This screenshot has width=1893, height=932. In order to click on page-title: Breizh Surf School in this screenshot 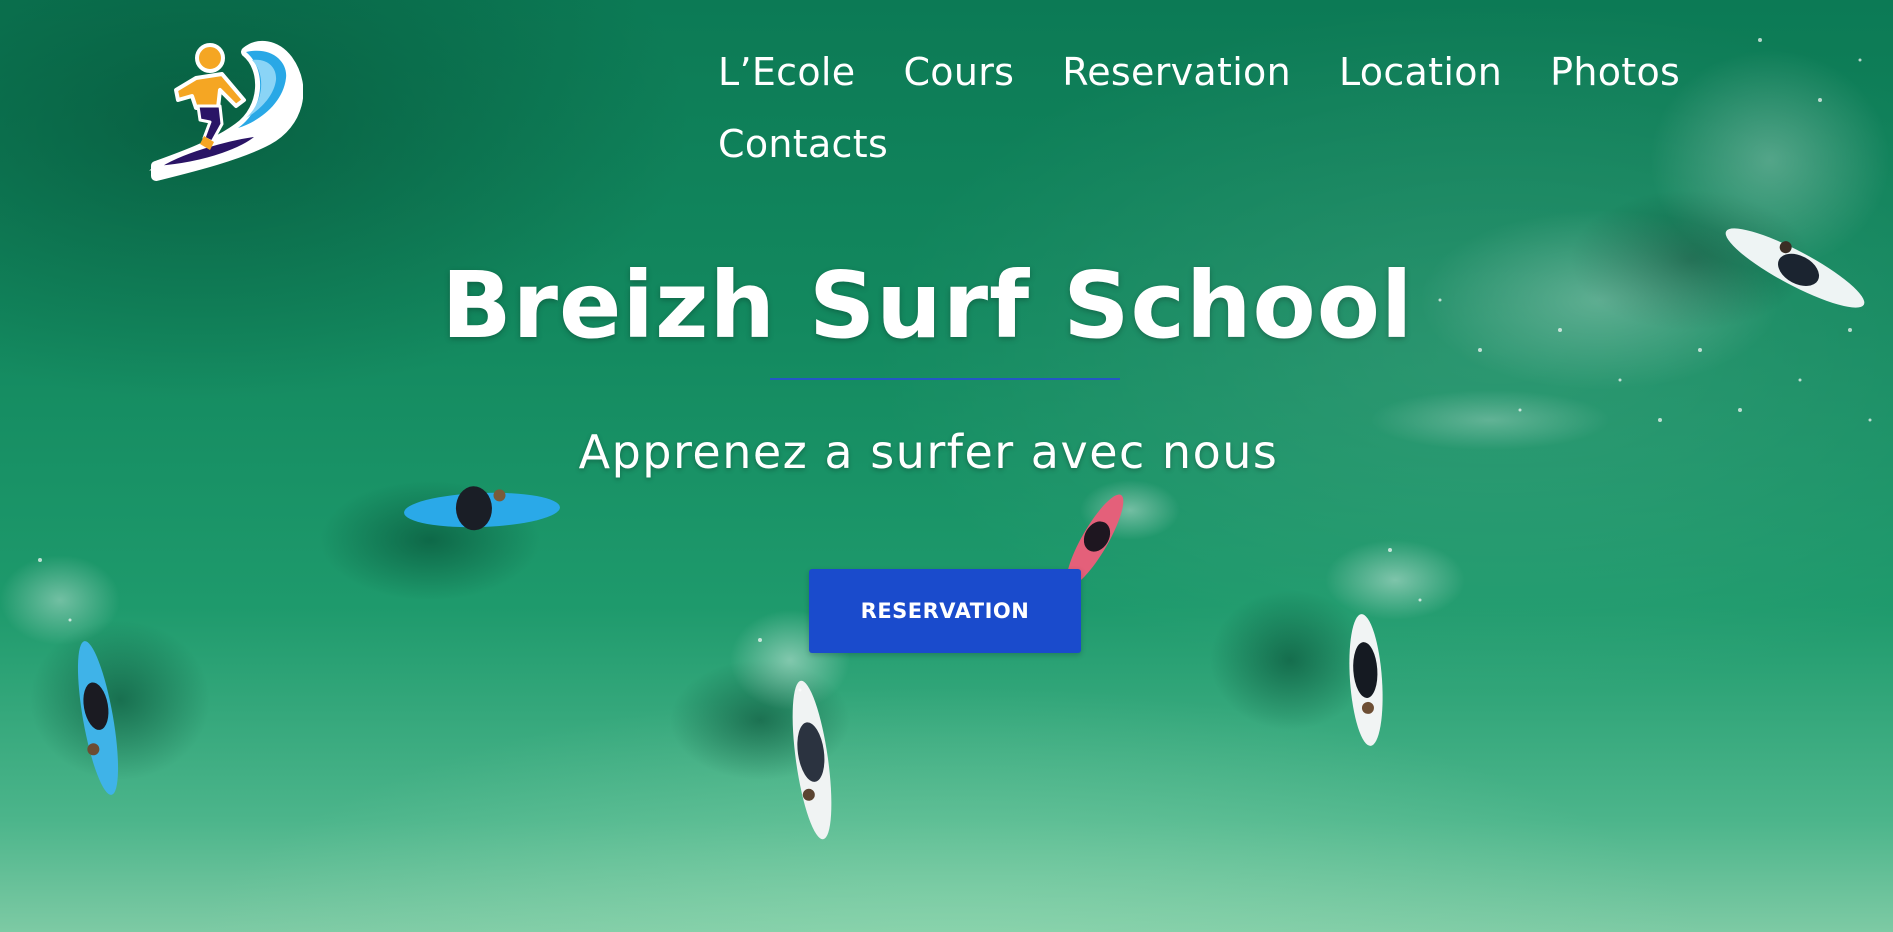, I will do `click(946, 306)`.